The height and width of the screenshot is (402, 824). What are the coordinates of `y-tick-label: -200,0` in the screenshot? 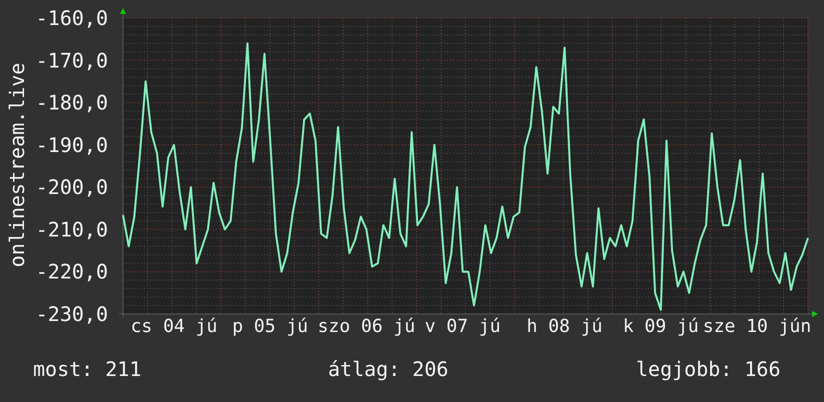 It's located at (72, 187).